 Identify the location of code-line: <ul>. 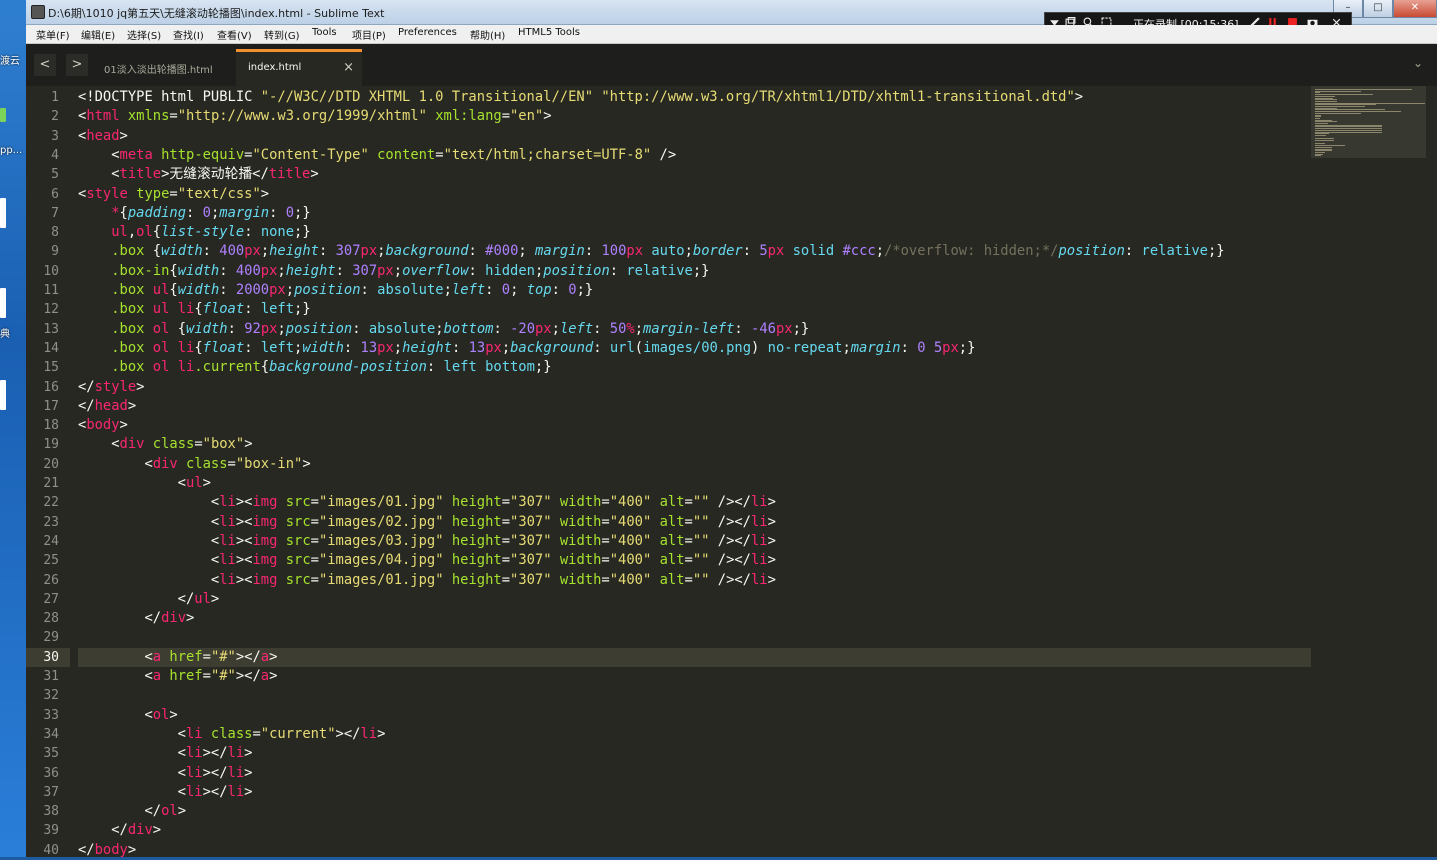
(144, 483).